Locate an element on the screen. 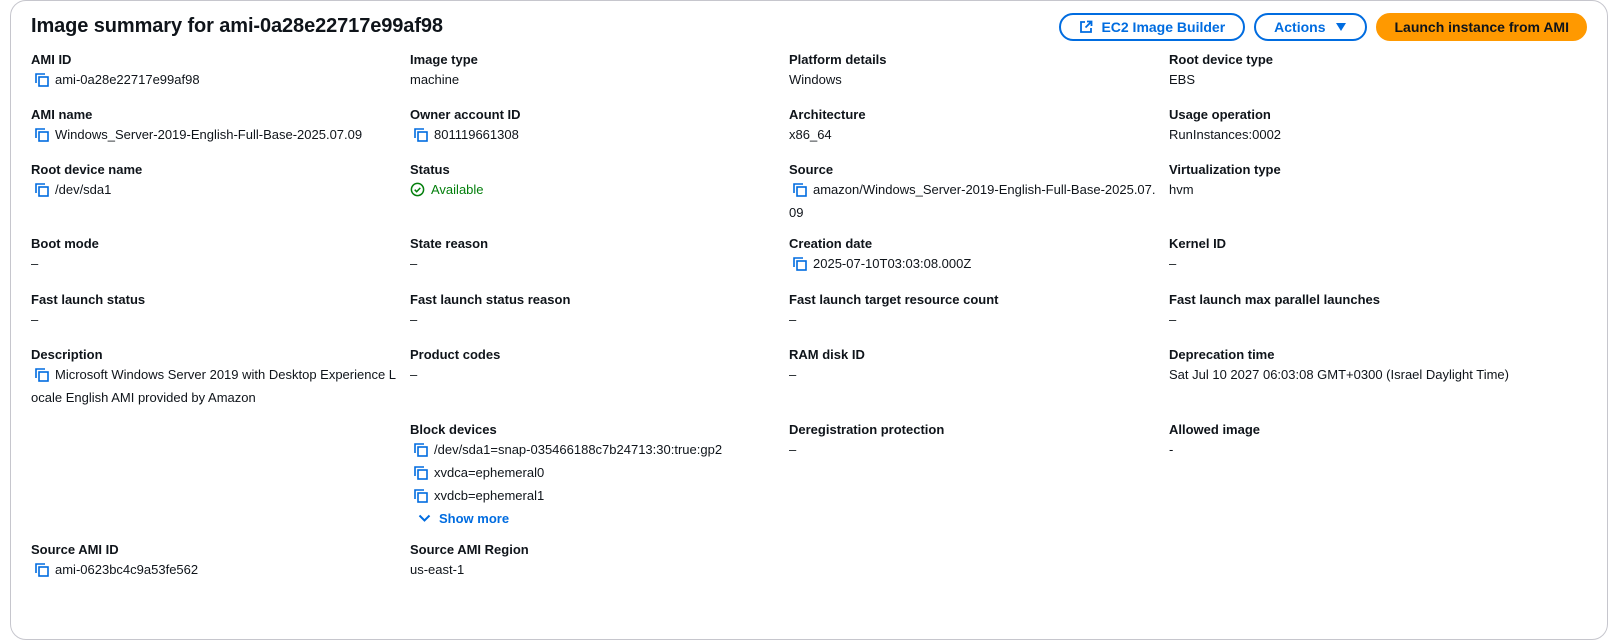 The image size is (1611, 640). fast-launch-status-value: – is located at coordinates (35, 319).